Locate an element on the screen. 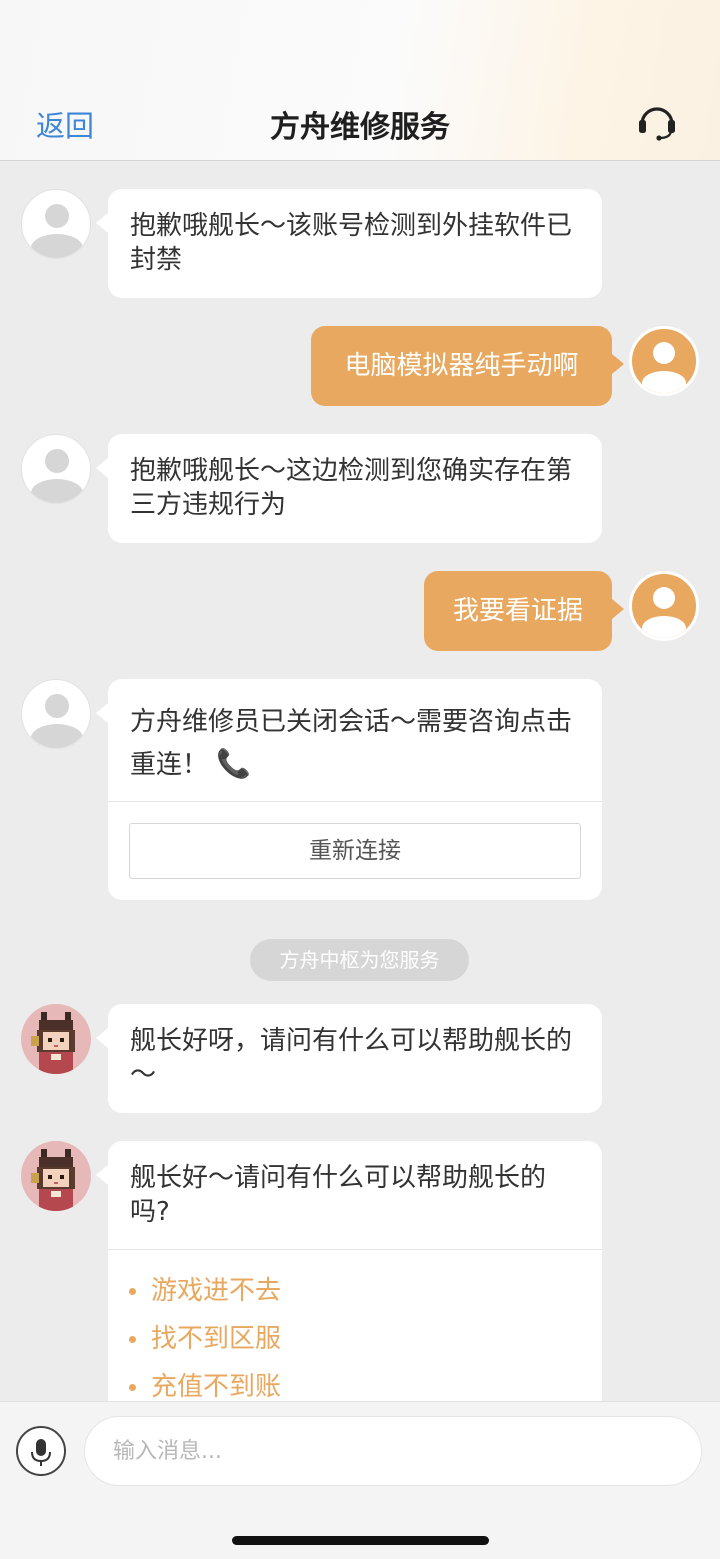 Image resolution: width=720 pixels, height=1559 pixels. message-text: 我要看证据 is located at coordinates (517, 611).